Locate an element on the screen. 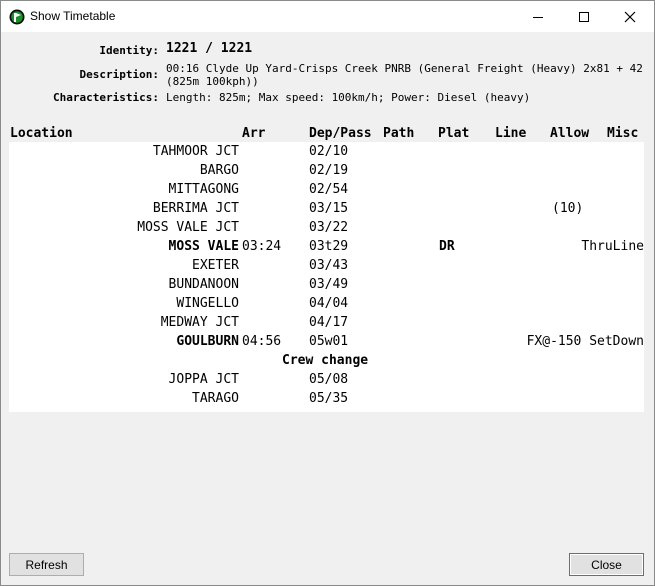 The height and width of the screenshot is (586, 655). description-label: Description: is located at coordinates (119, 74).